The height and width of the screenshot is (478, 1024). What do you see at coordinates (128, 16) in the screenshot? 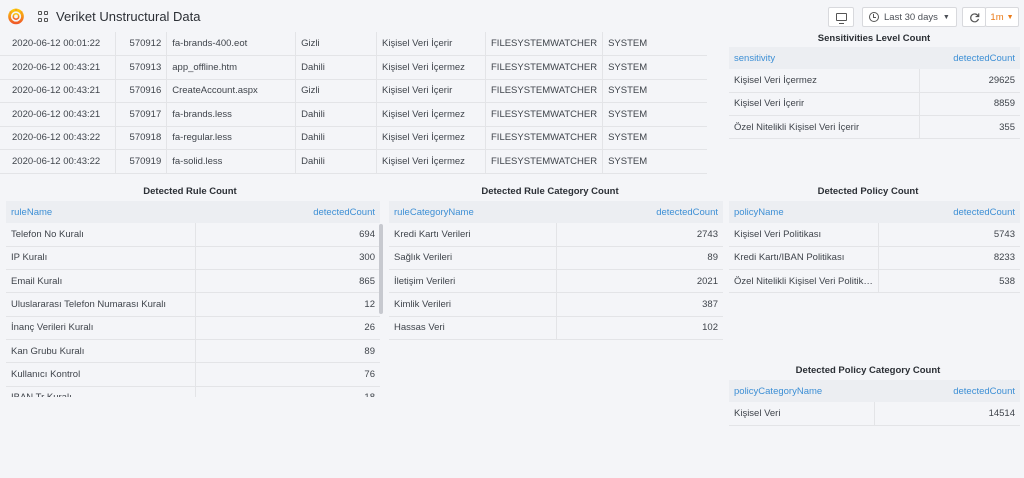
I see `dashboard-title: Veriket Unstructural Data` at bounding box center [128, 16].